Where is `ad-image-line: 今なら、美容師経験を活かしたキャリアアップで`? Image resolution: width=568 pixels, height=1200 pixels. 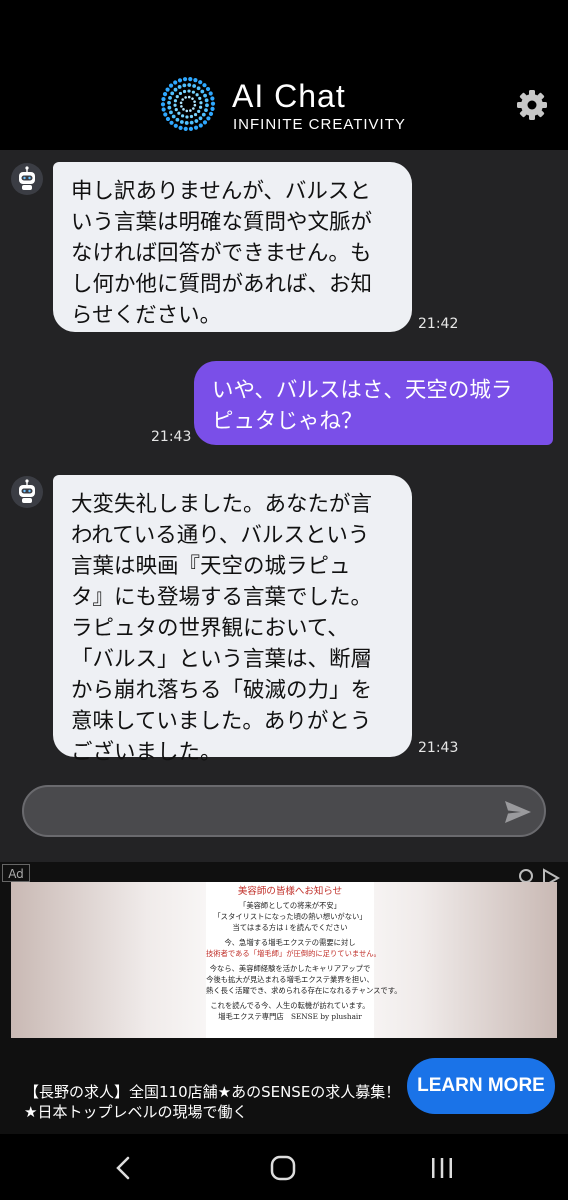 ad-image-line: 今なら、美容師経験を活かしたキャリアアップで is located at coordinates (290, 968).